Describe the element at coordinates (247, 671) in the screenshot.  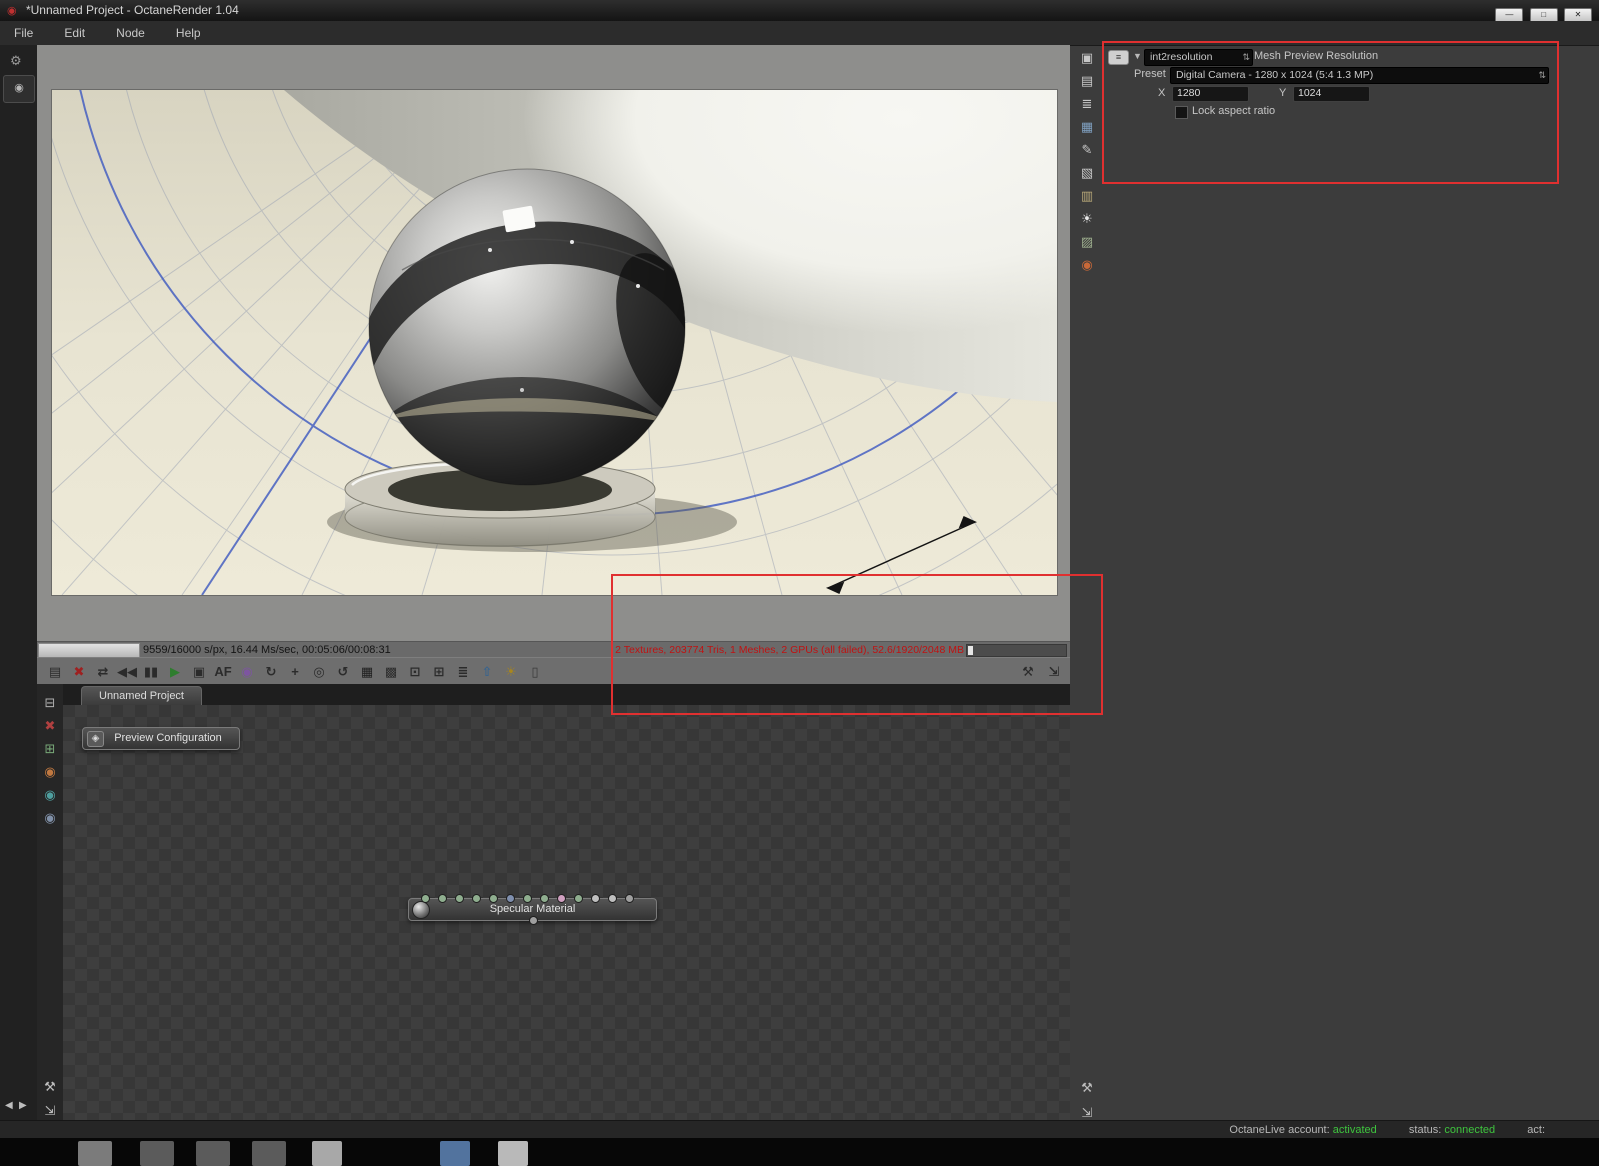
I see `material-ball-icon: ◉` at that location.